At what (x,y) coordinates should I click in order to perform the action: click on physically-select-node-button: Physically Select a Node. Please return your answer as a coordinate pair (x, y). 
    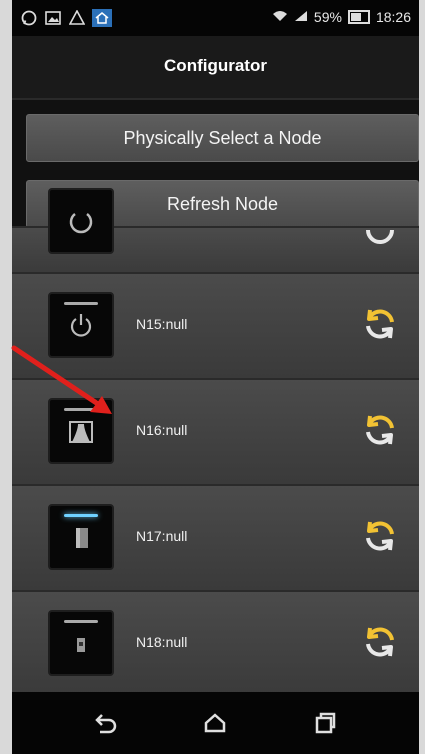
    Looking at the image, I should click on (222, 138).